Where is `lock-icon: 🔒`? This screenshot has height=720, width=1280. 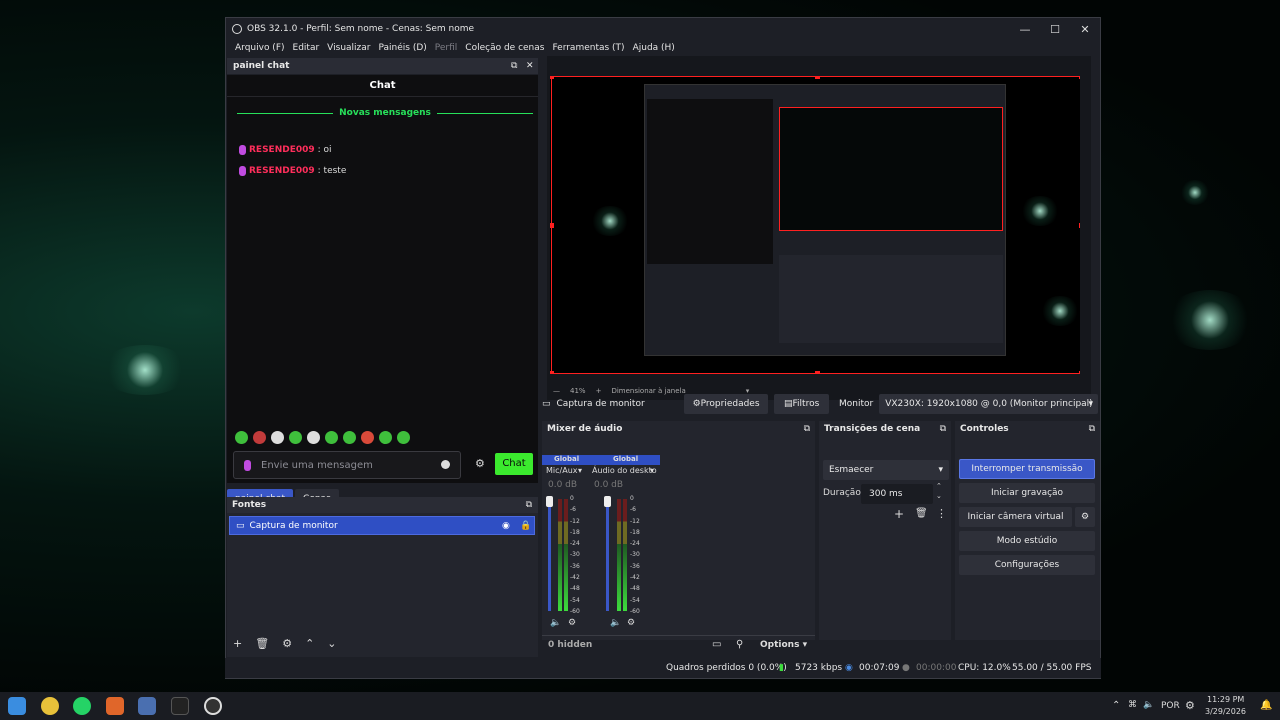 lock-icon: 🔒 is located at coordinates (525, 526).